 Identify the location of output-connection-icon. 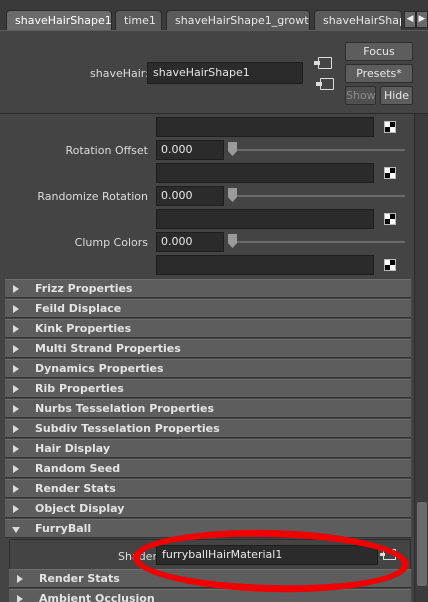
(325, 84).